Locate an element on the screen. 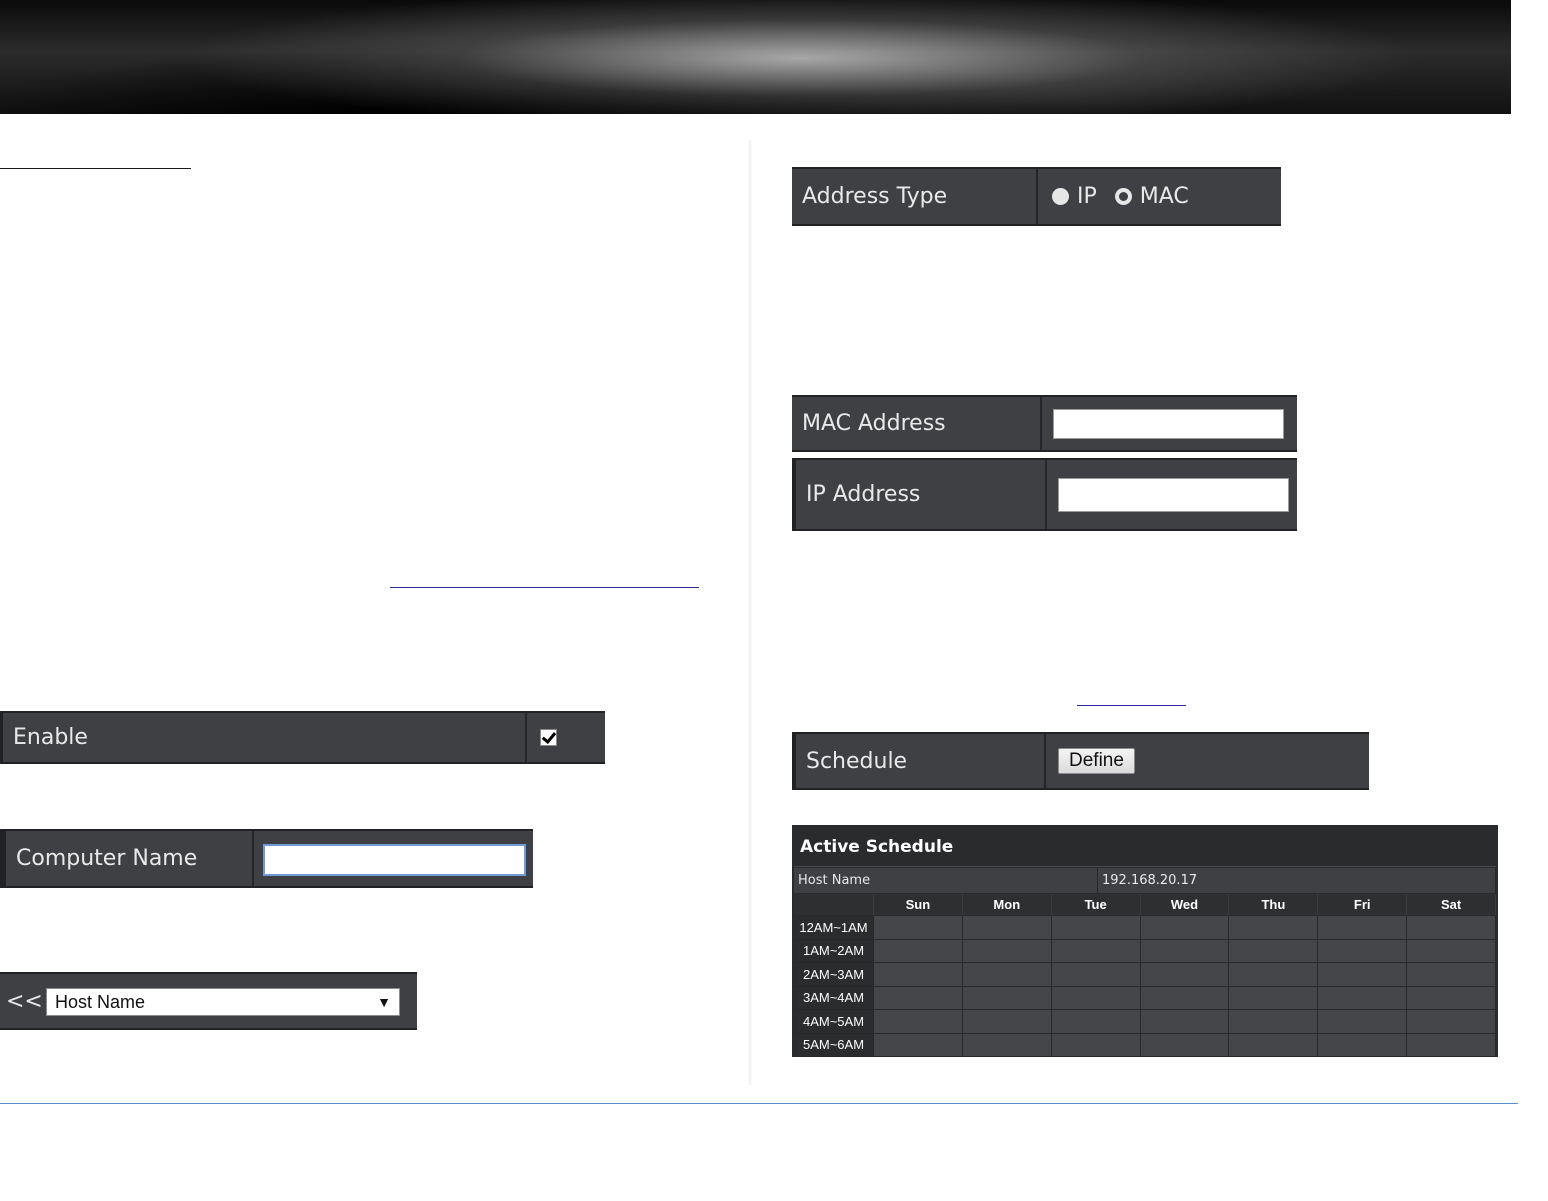 This screenshot has height=1201, width=1548. host-select: Host Name ▼ is located at coordinates (223, 1002).